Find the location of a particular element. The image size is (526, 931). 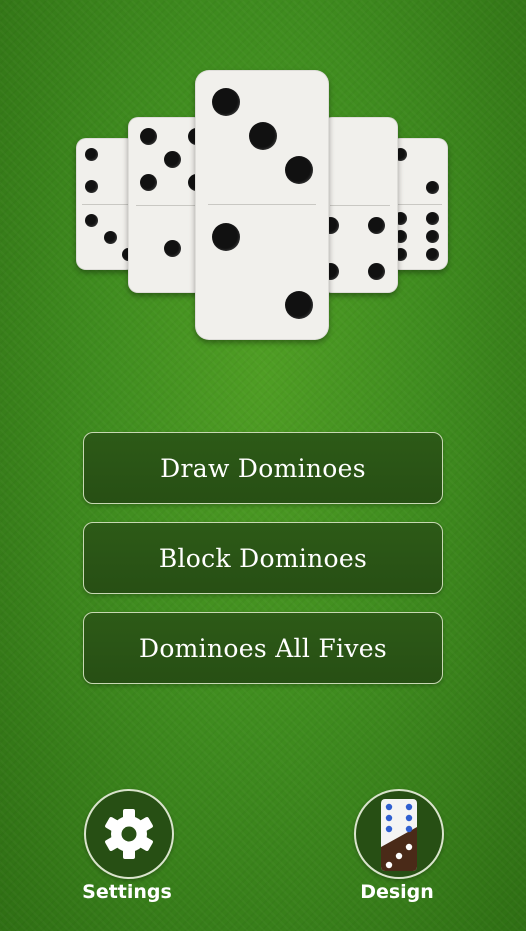

gear-icon is located at coordinates (129, 834).